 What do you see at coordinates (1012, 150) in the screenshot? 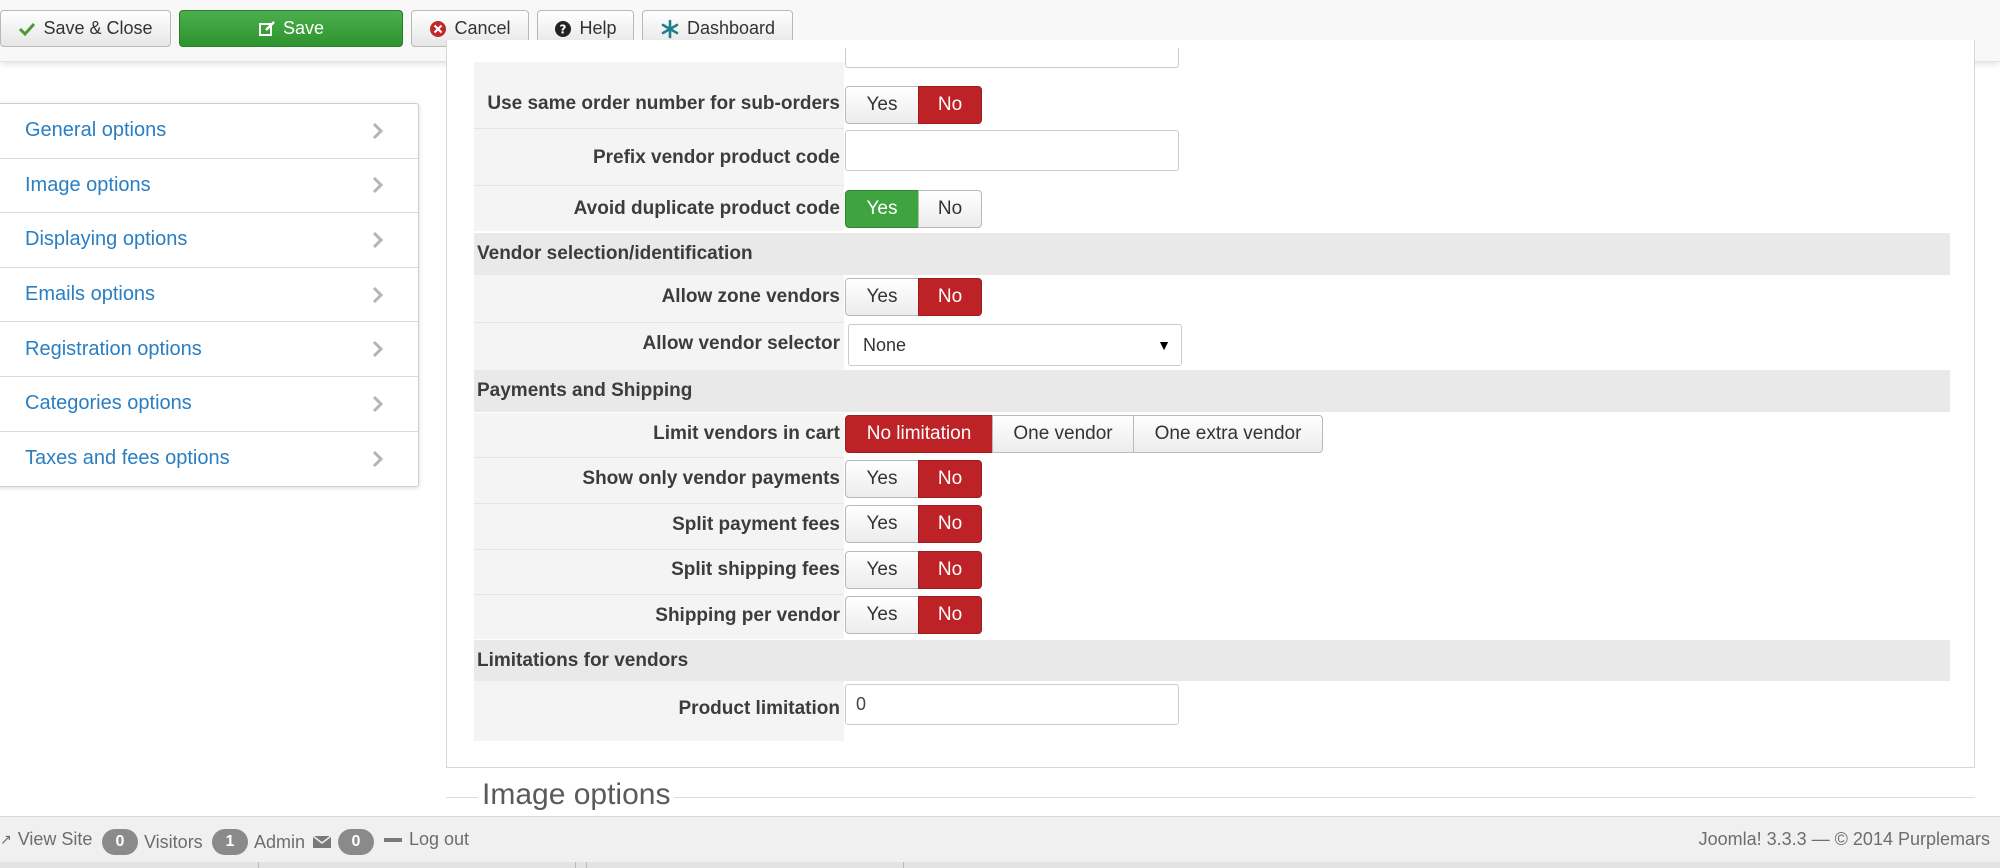
I see `prefix-code-input` at bounding box center [1012, 150].